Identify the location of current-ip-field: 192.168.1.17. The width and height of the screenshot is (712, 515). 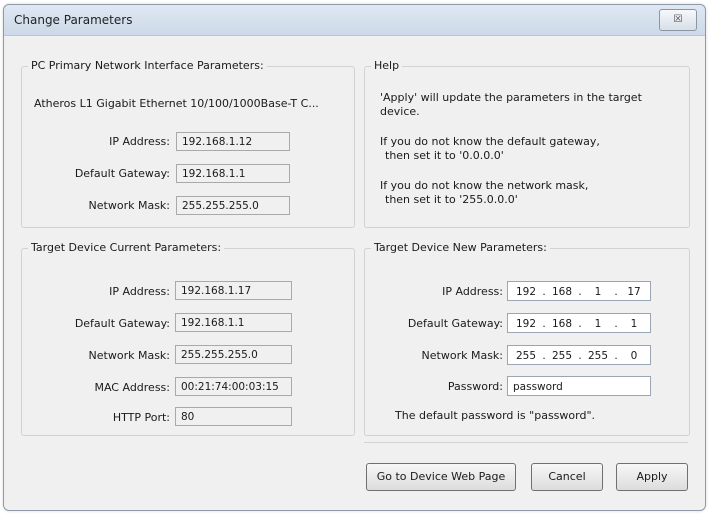
(233, 290).